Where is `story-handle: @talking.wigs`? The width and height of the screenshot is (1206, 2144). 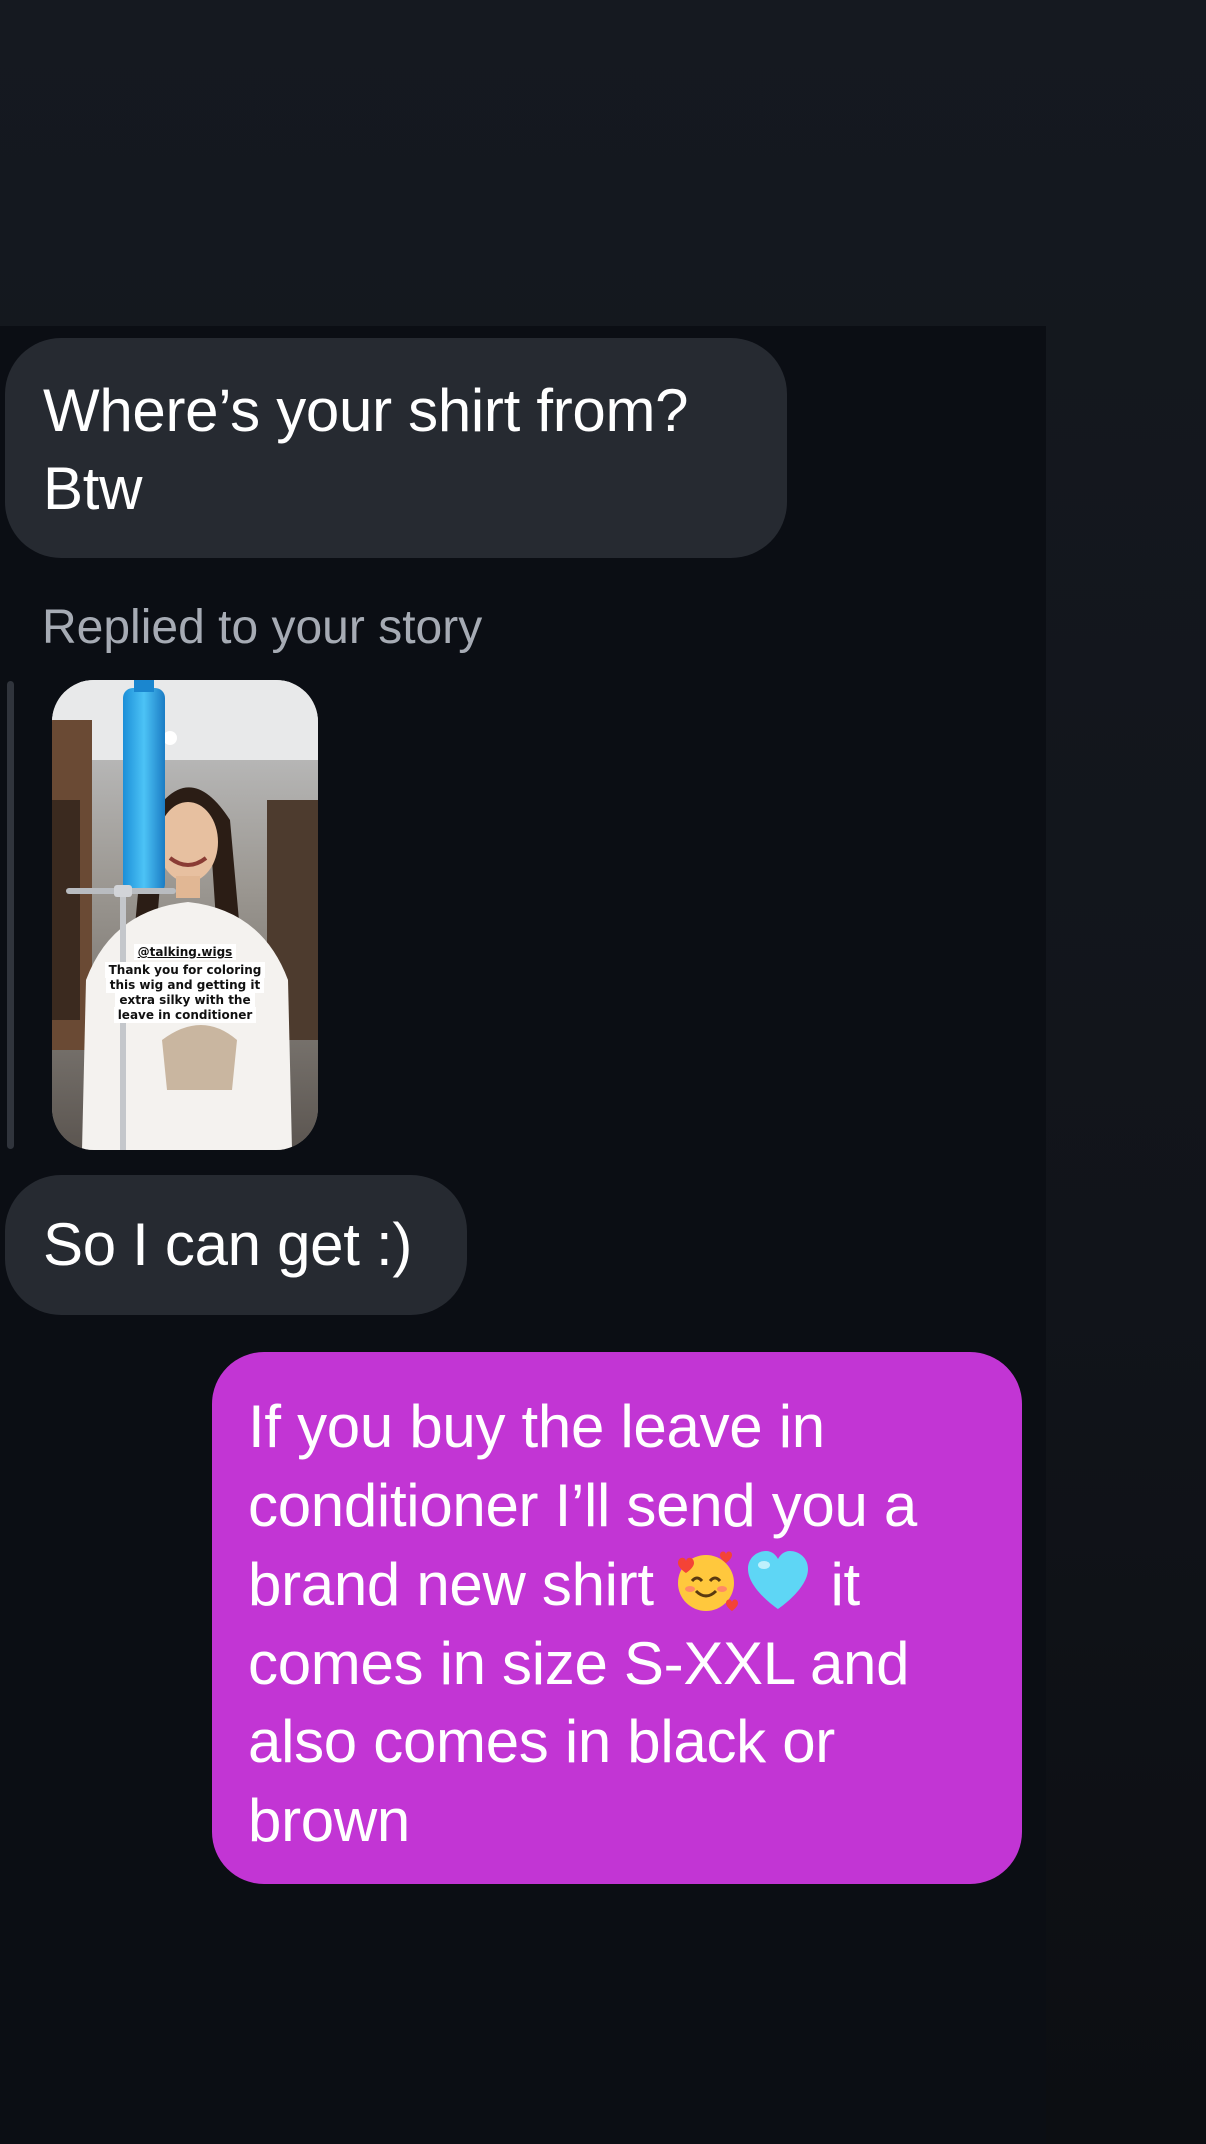
story-handle: @talking.wigs is located at coordinates (185, 952).